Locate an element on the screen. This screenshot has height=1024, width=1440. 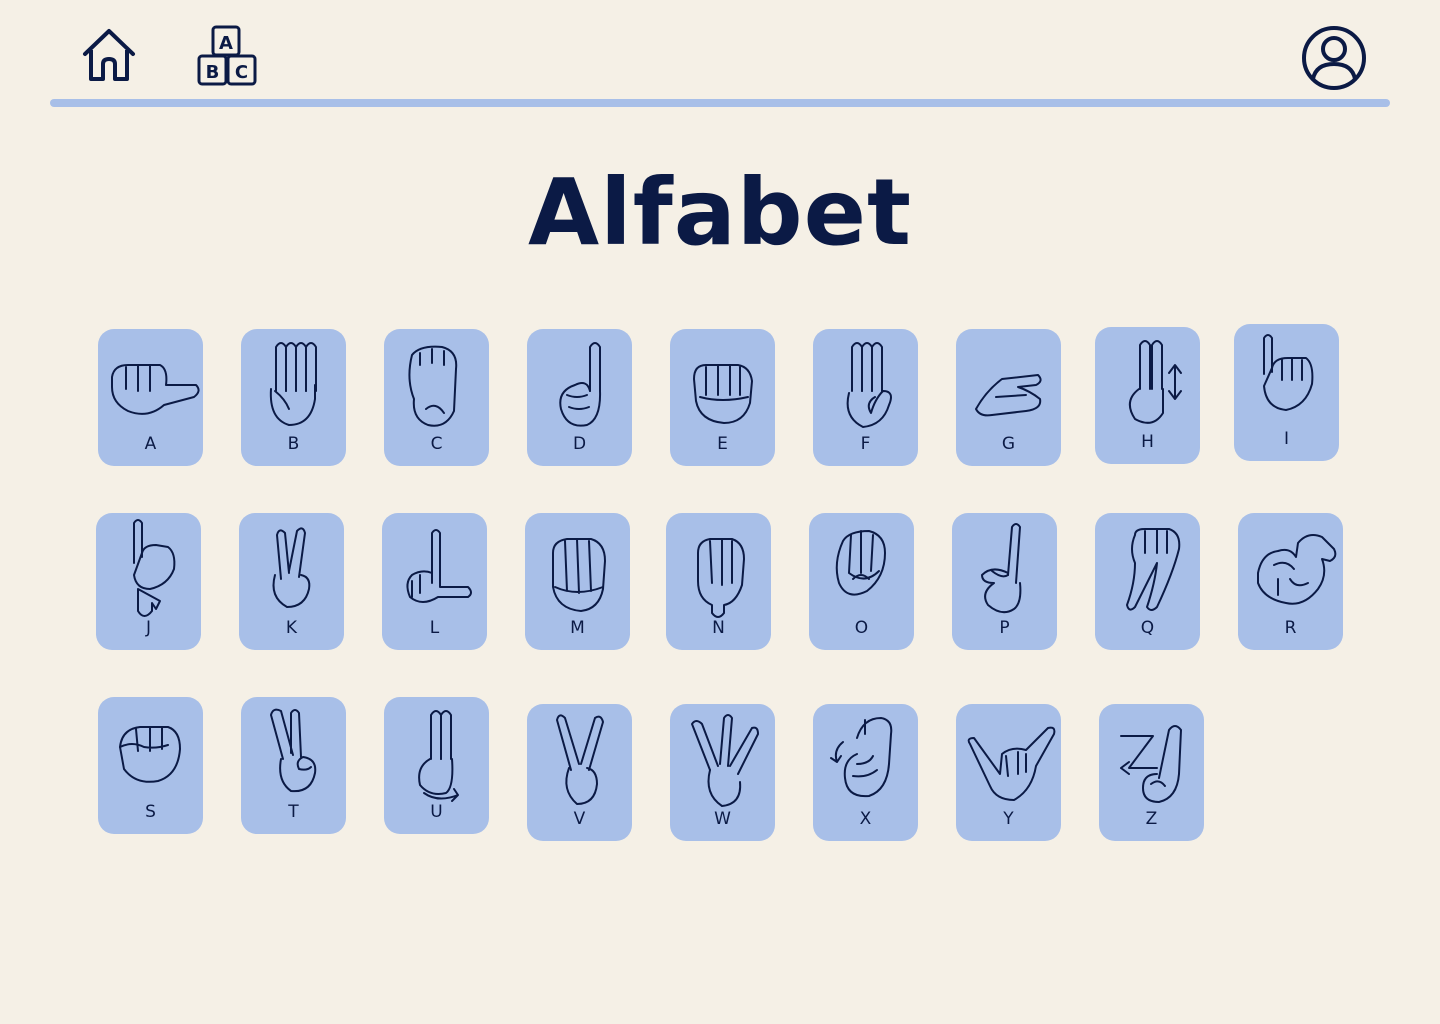
letter-label: F is located at coordinates (865, 444).